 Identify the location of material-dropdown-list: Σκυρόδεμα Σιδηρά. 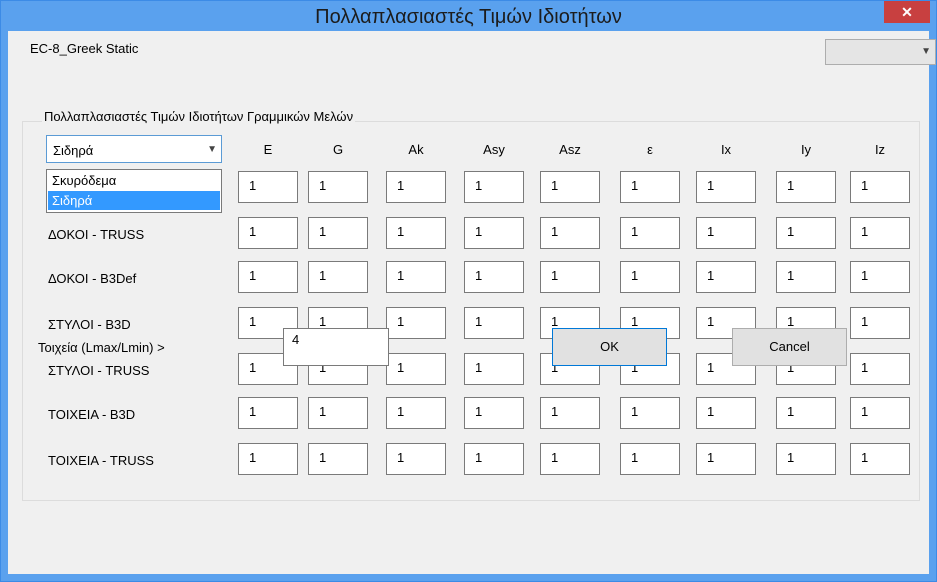
(134, 191).